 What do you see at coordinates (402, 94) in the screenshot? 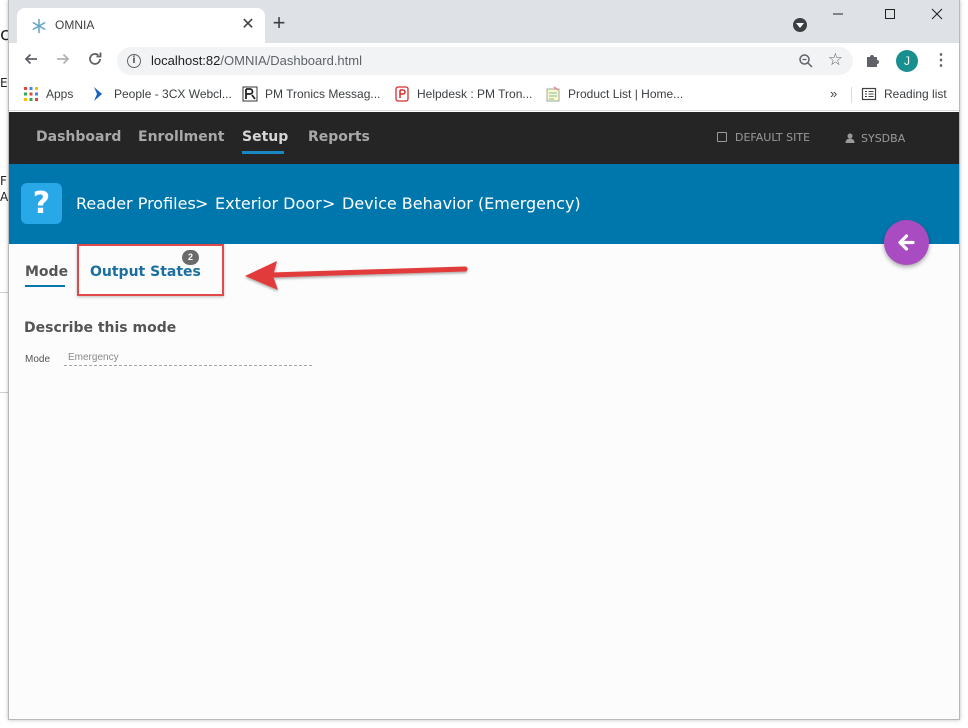
I see `helpdesk-icon` at bounding box center [402, 94].